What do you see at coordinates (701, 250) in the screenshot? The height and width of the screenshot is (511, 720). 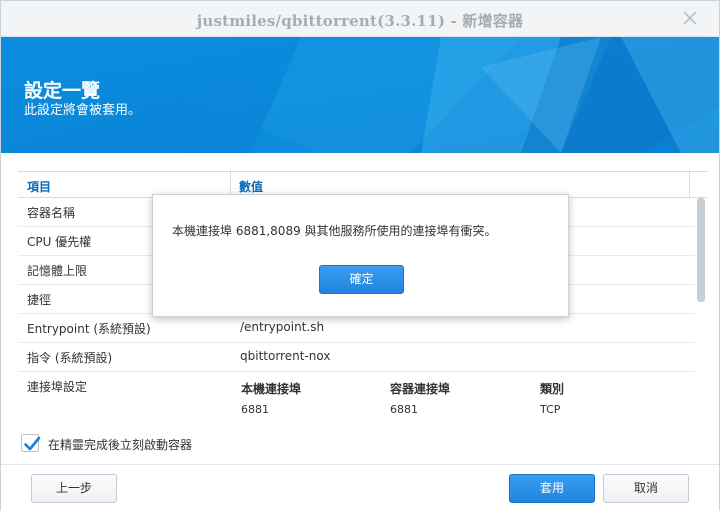 I see `grid-scrollbar` at bounding box center [701, 250].